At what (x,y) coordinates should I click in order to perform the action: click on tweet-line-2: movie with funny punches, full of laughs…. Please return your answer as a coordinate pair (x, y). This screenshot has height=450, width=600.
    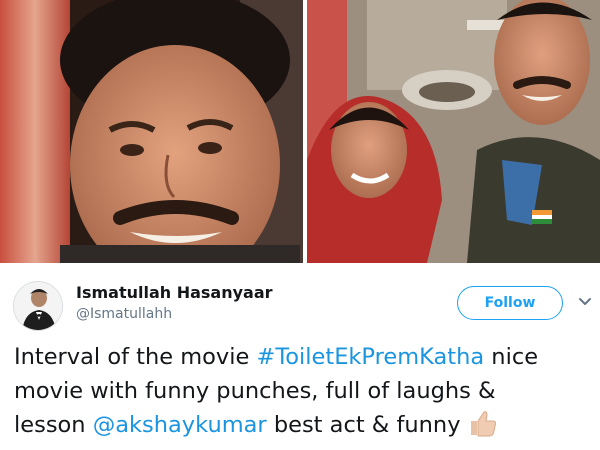
    Looking at the image, I should click on (255, 391).